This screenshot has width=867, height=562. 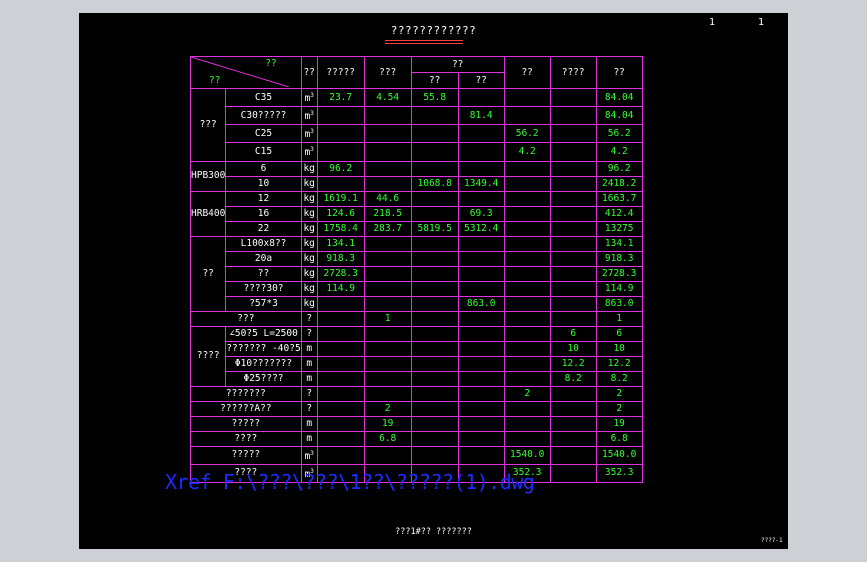 What do you see at coordinates (309, 72) in the screenshot?
I see `unit-header: ??` at bounding box center [309, 72].